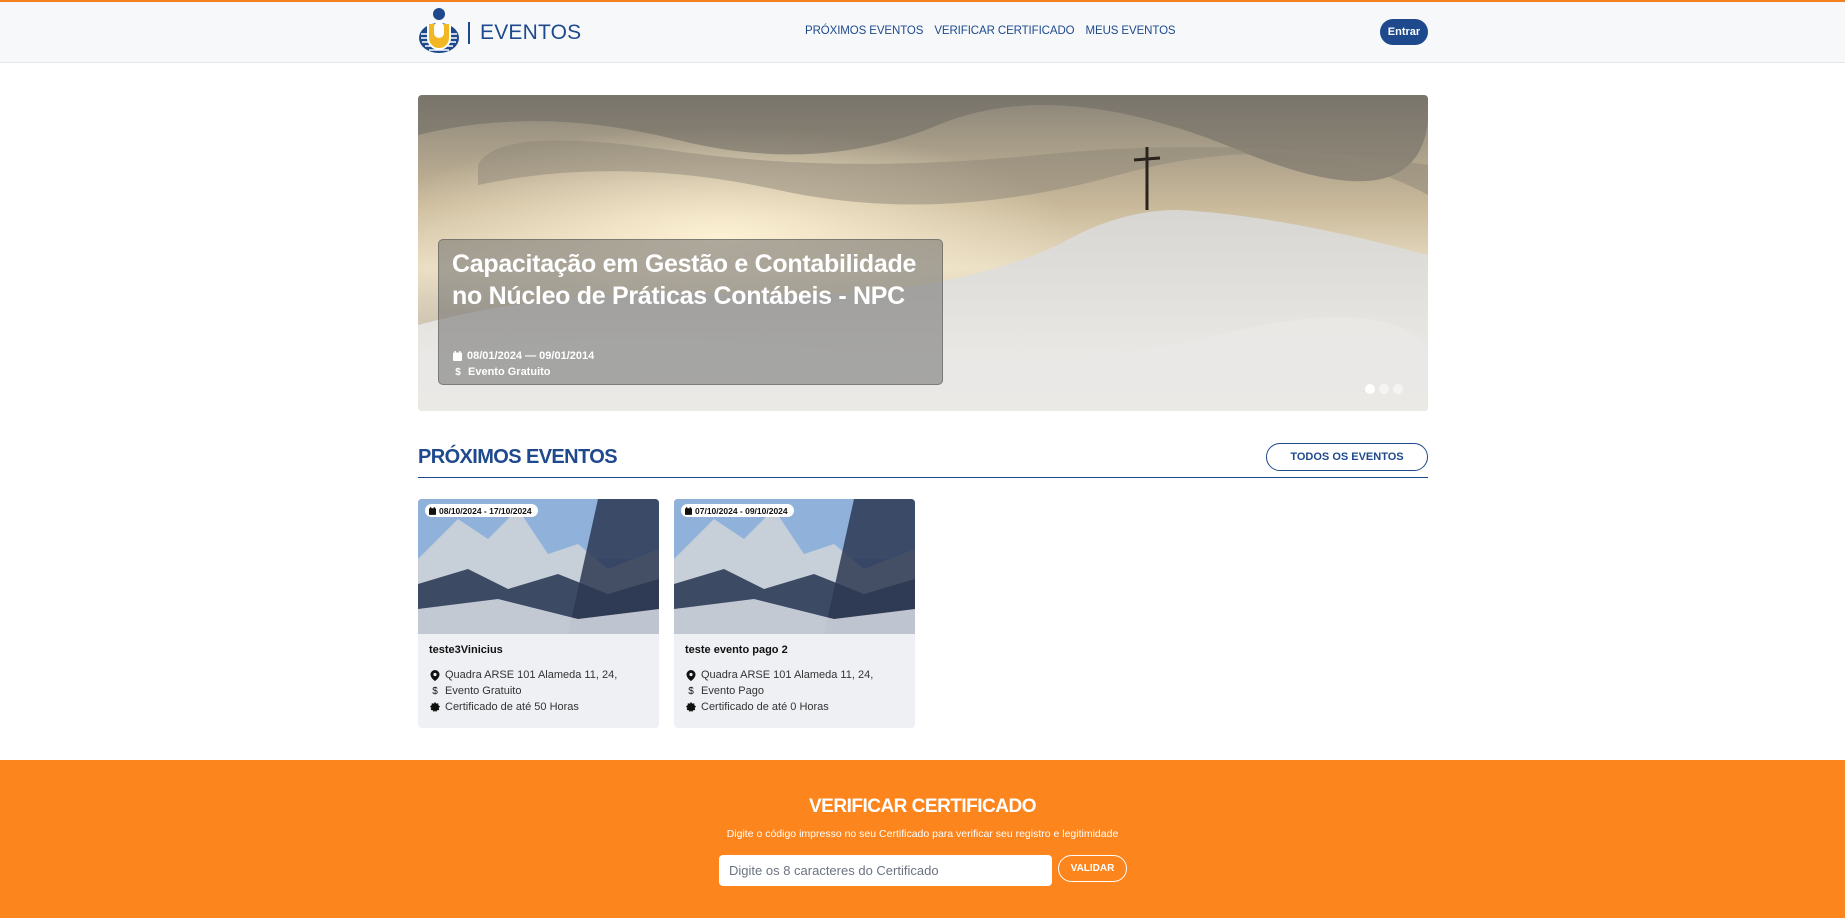 The width and height of the screenshot is (1845, 918). What do you see at coordinates (466, 650) in the screenshot?
I see `event-title: teste3Vinicius` at bounding box center [466, 650].